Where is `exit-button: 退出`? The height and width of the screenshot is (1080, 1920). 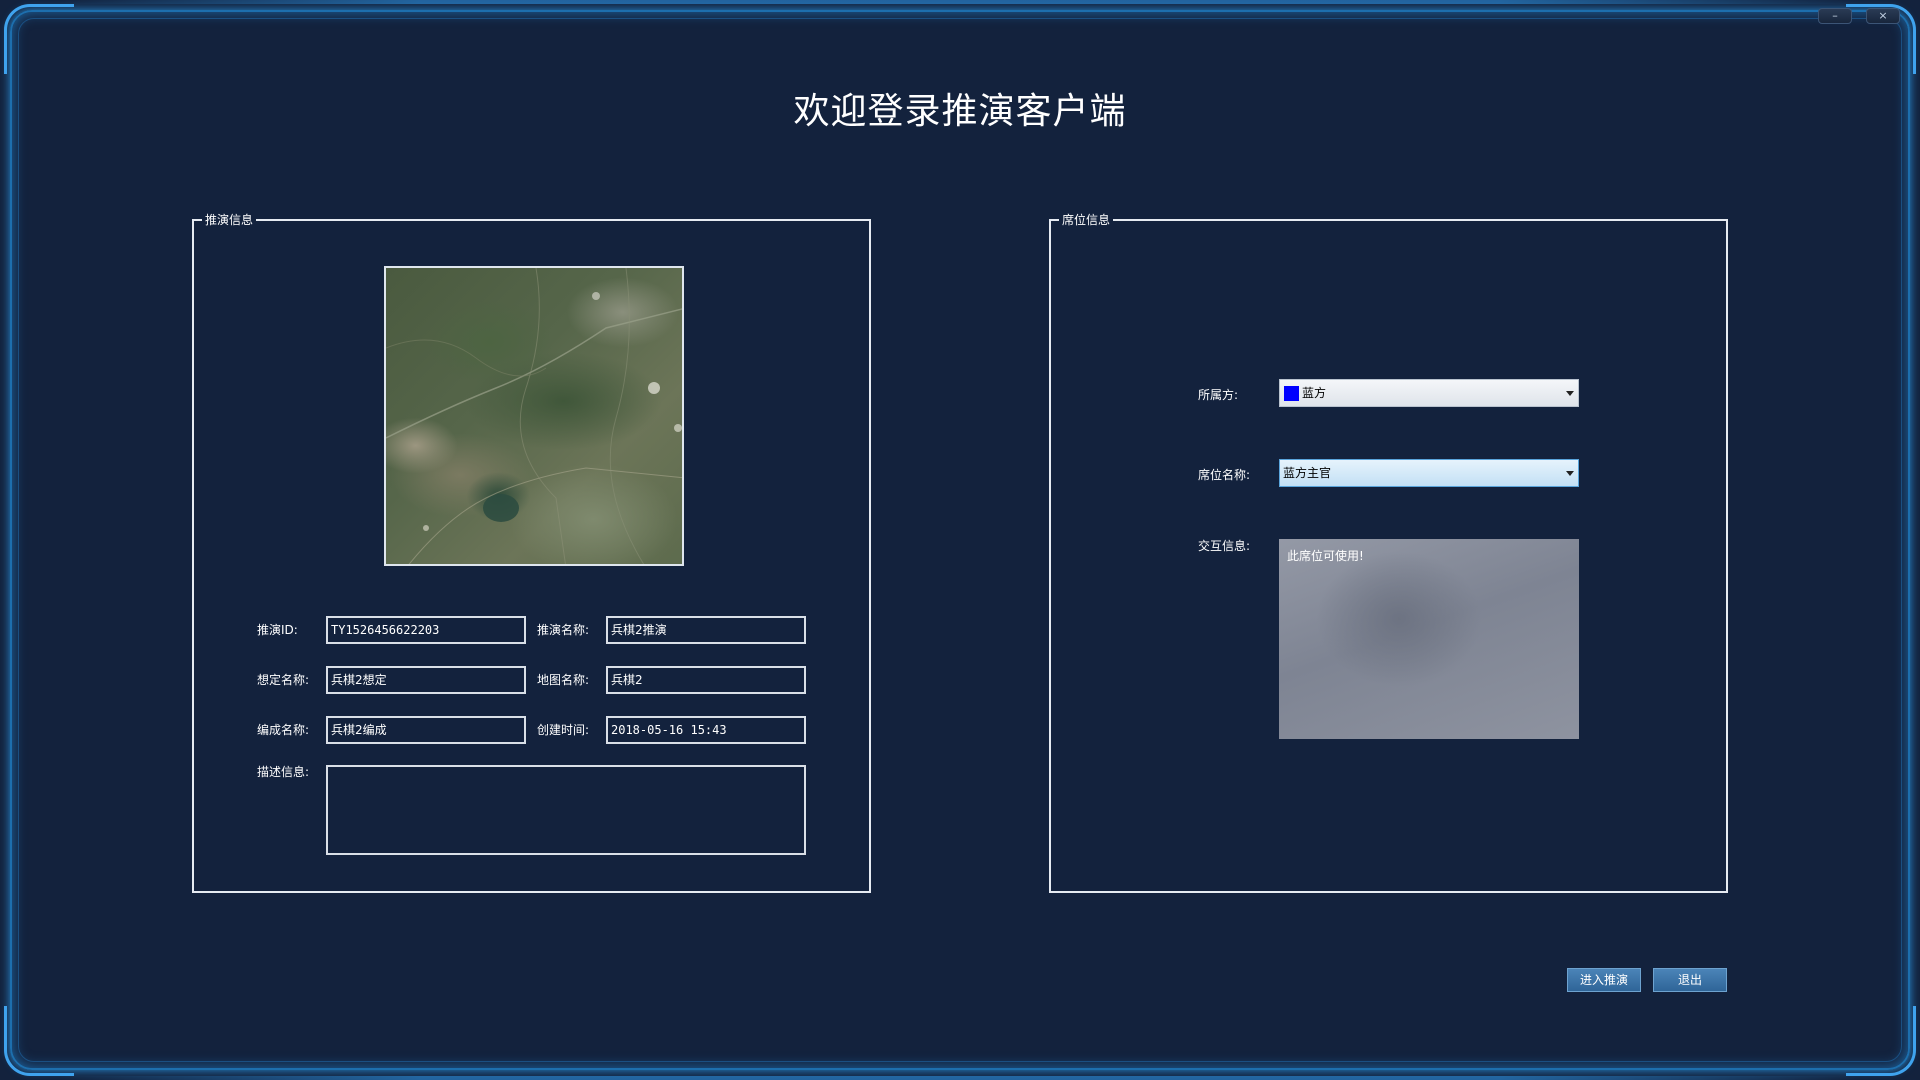
exit-button: 退出 is located at coordinates (1690, 980).